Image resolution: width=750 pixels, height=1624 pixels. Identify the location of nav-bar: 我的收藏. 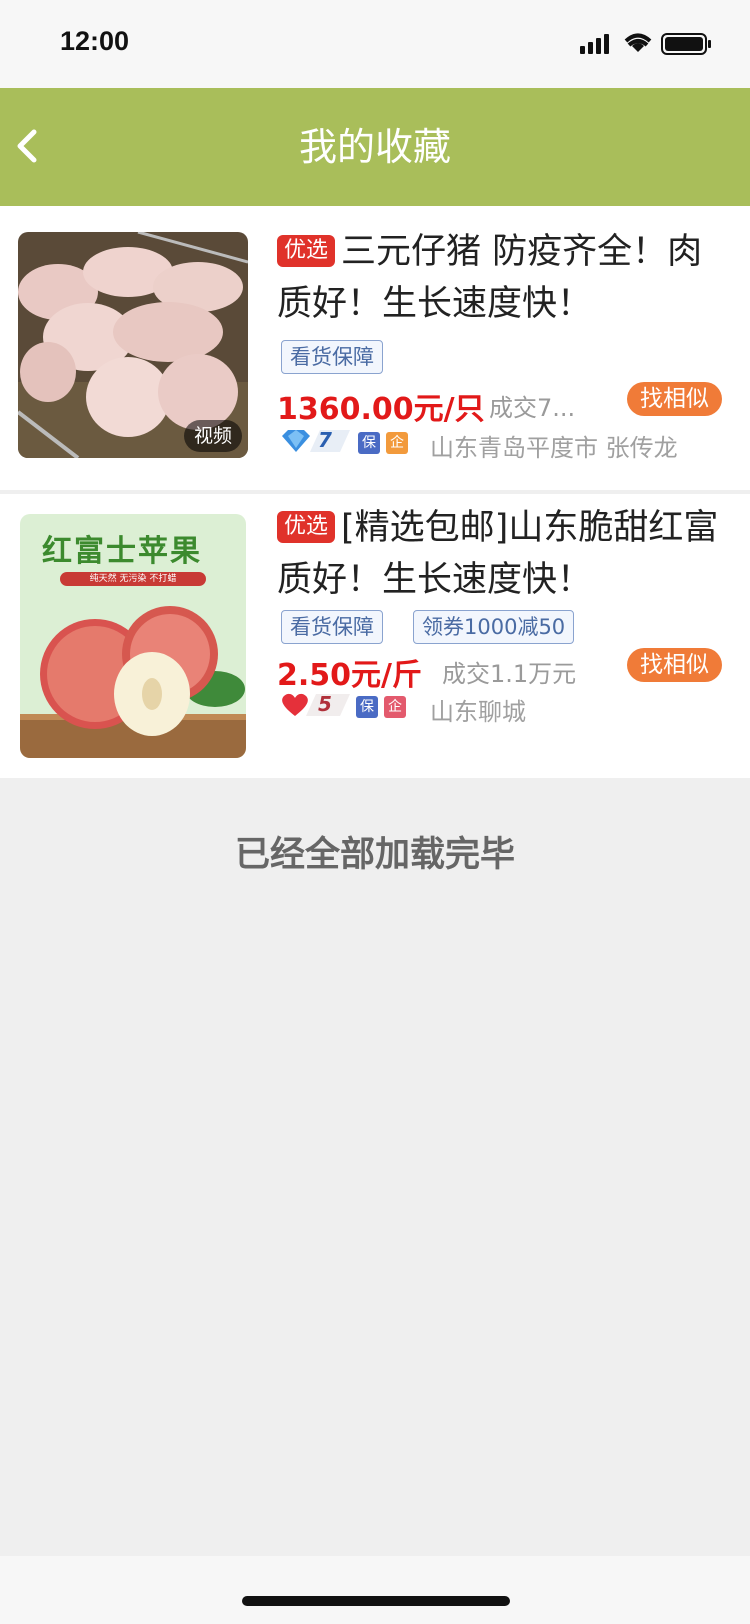
(375, 147).